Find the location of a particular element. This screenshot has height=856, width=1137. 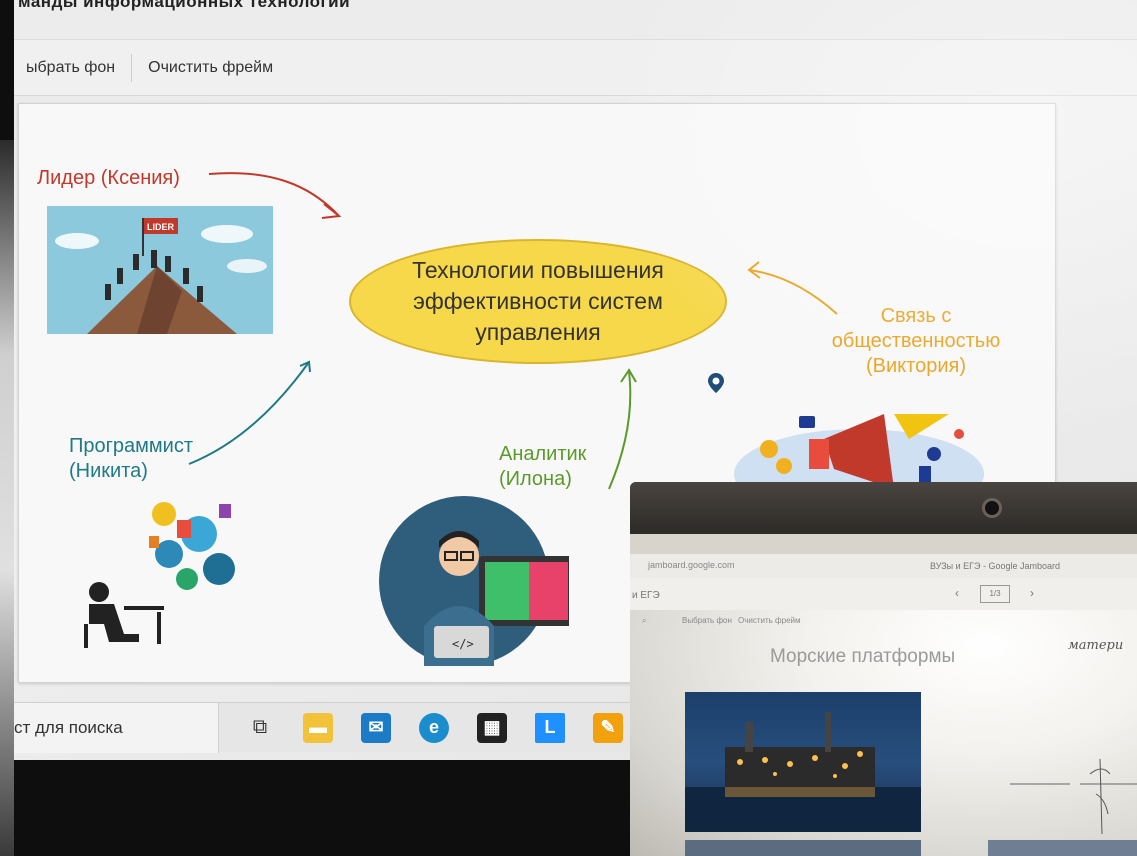

background-screen-edge is located at coordinates (7, 498).